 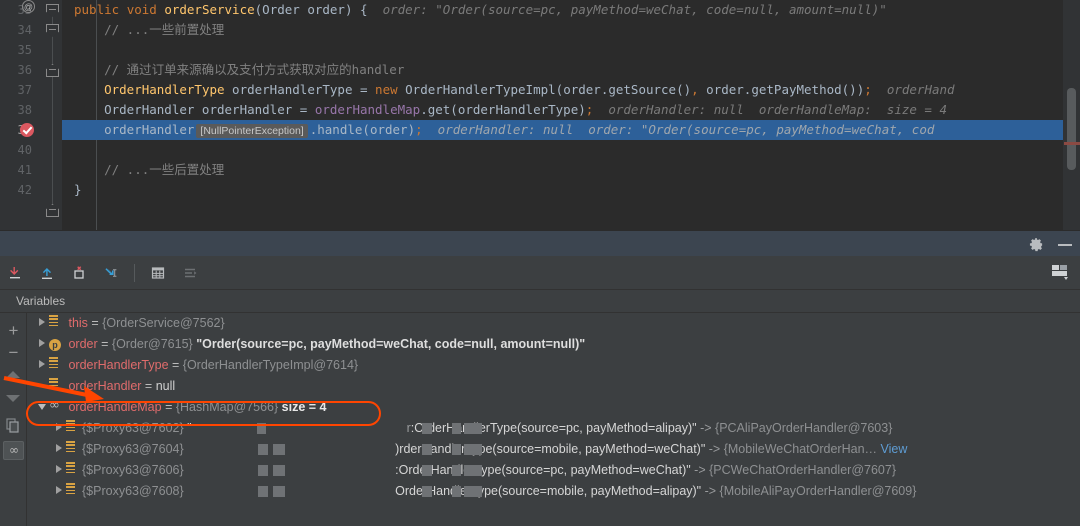 I want to click on code-token: order.getPayMethod()), so click(x=781, y=89).